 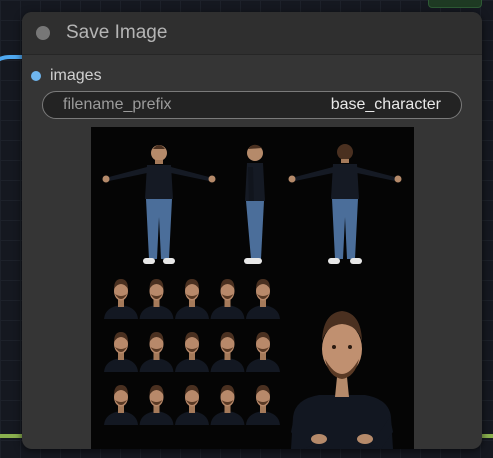 What do you see at coordinates (43, 33) in the screenshot?
I see `node-collapse-dot` at bounding box center [43, 33].